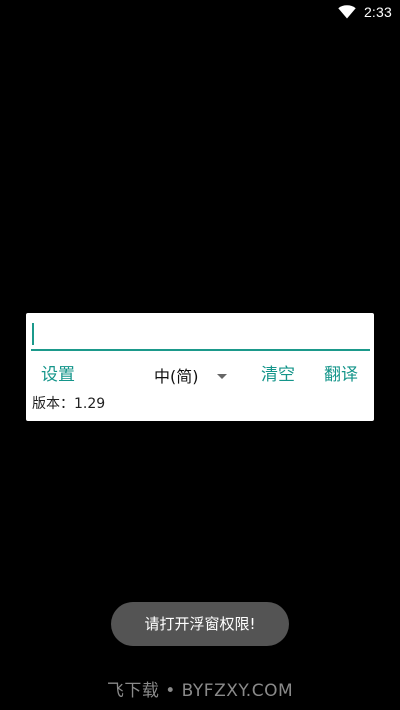 This screenshot has width=400, height=710. I want to click on status-bar: 2:33, so click(200, 12).